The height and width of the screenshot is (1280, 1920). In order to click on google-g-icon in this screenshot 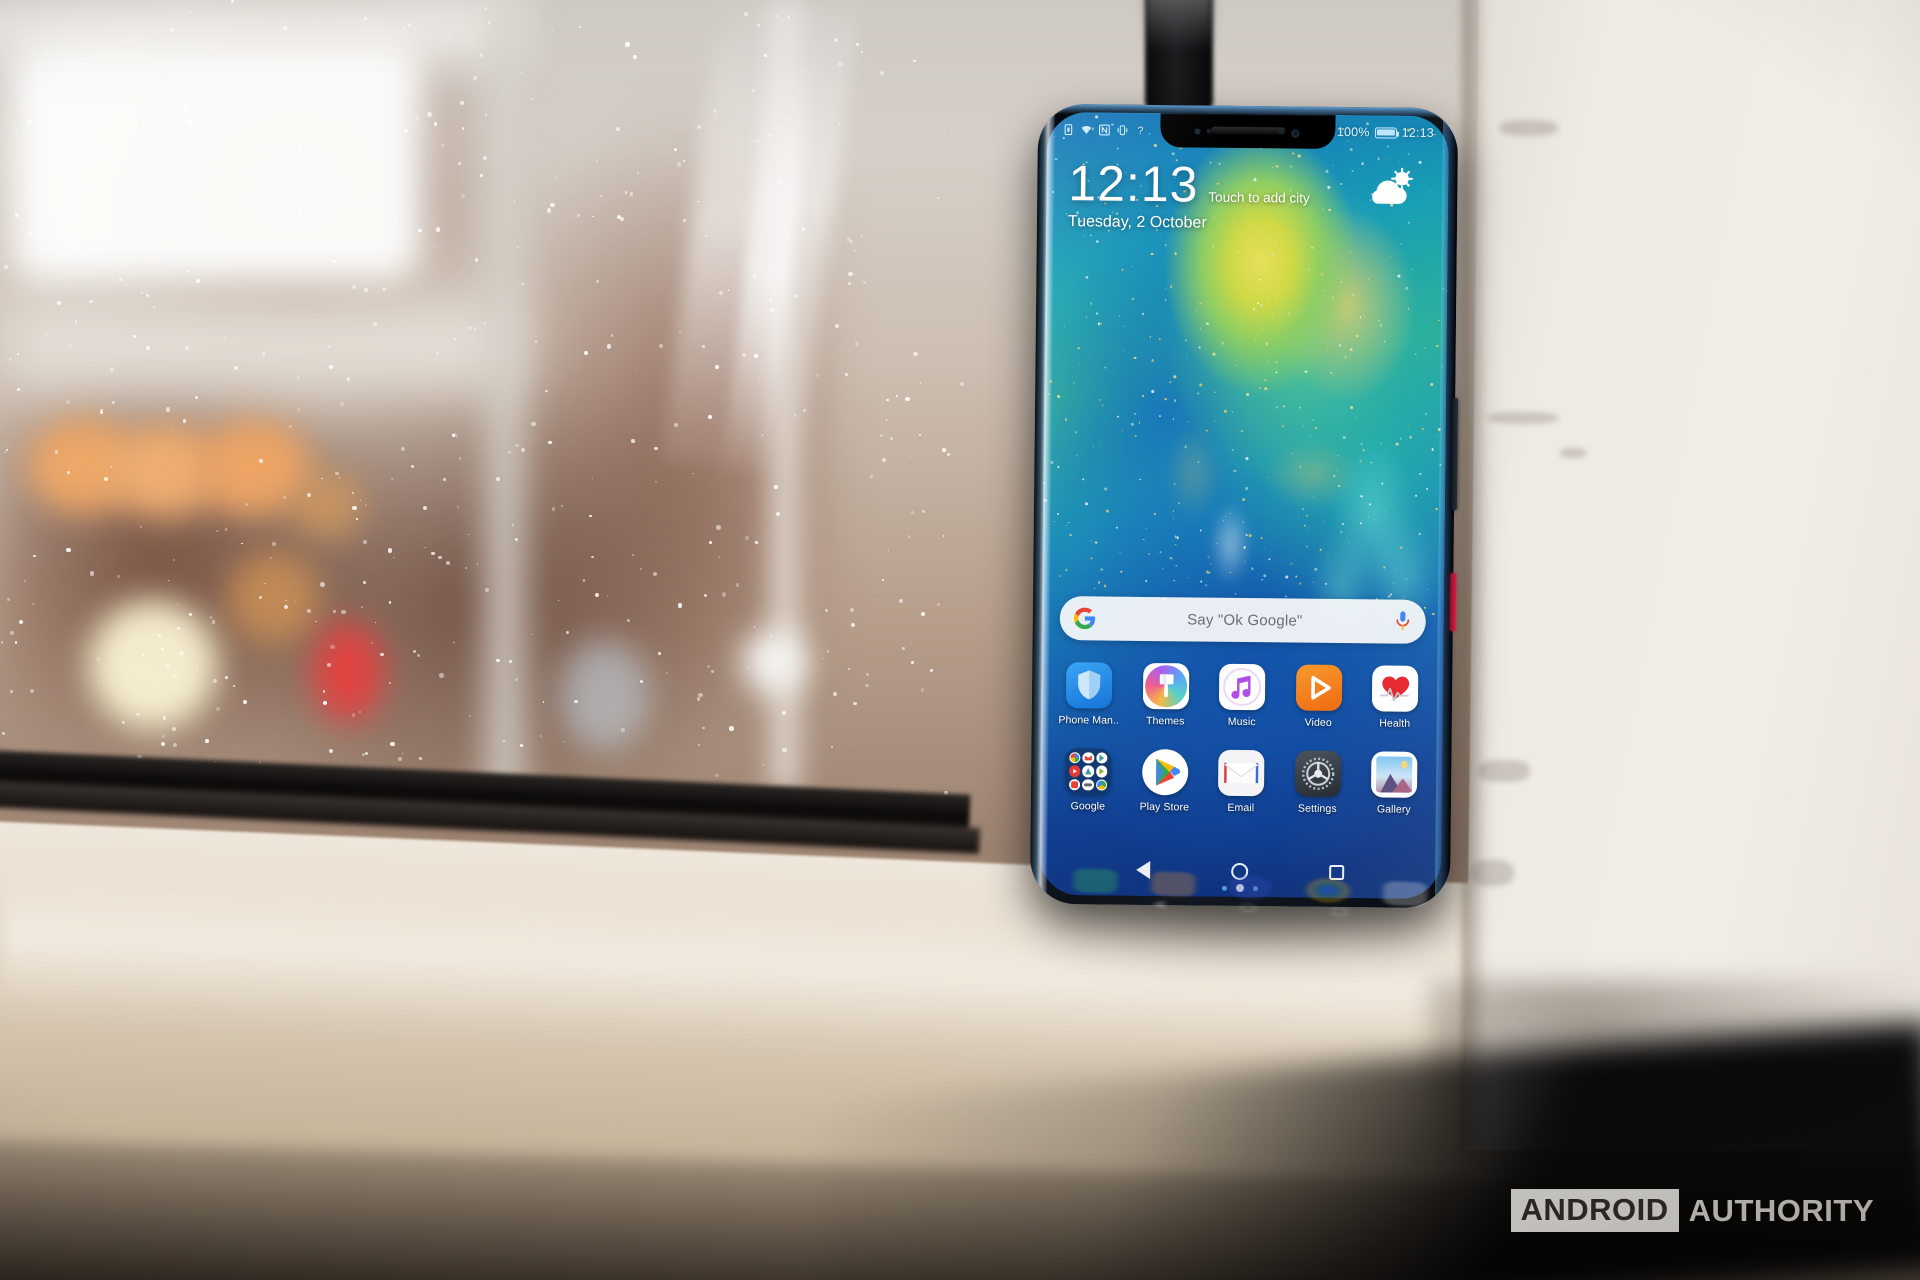, I will do `click(1084, 618)`.